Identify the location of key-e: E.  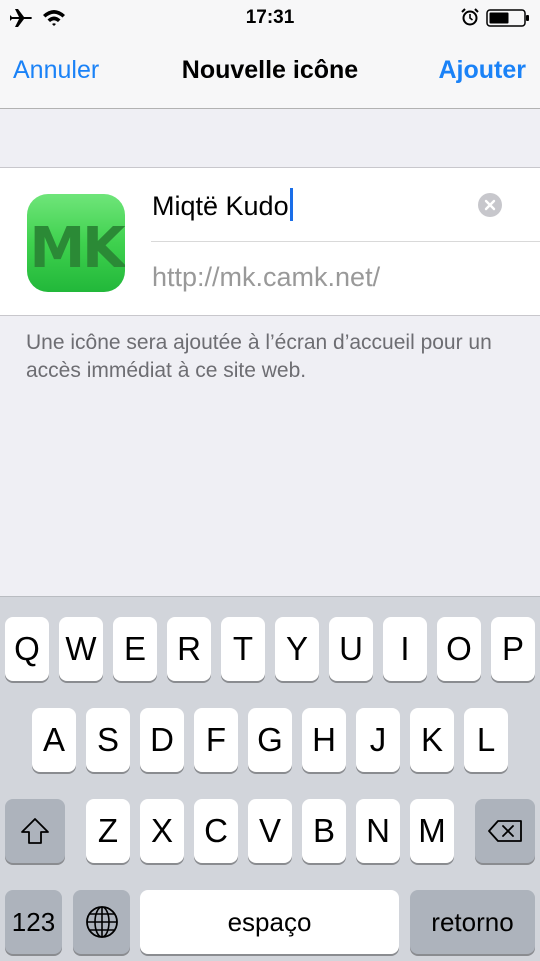
(135, 649).